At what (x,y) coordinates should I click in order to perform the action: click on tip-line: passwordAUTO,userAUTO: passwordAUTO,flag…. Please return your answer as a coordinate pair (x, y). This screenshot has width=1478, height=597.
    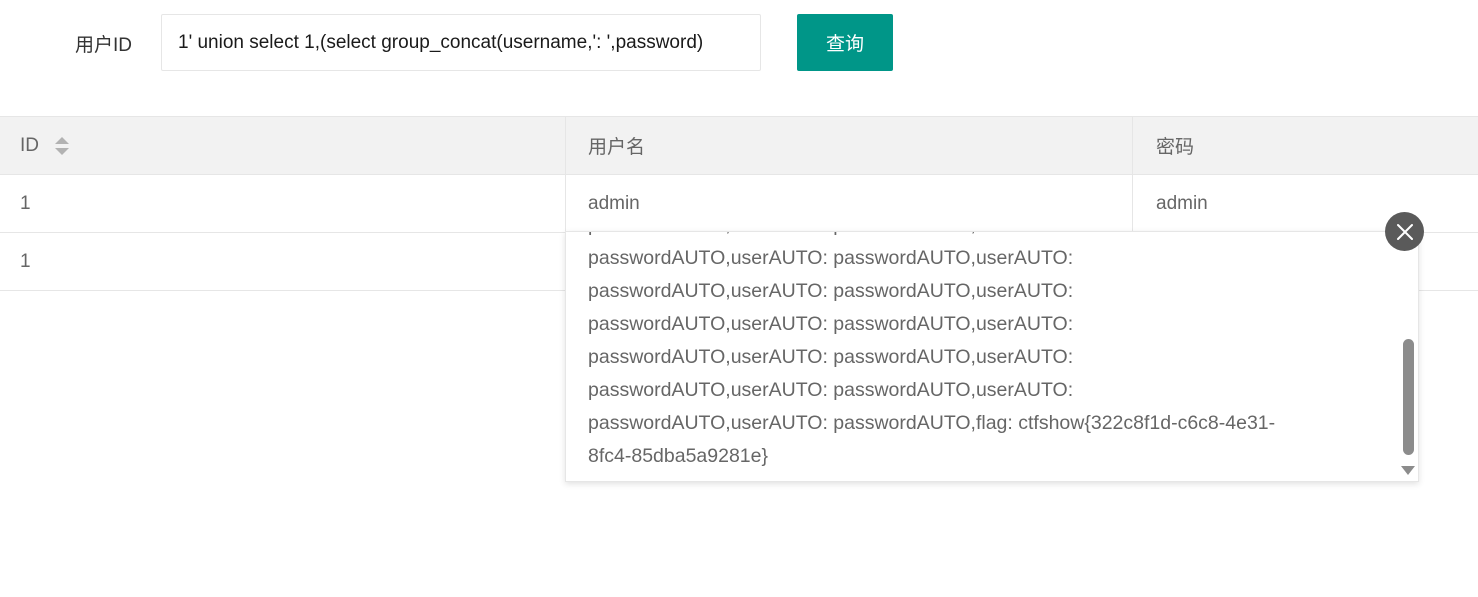
    Looking at the image, I should click on (932, 423).